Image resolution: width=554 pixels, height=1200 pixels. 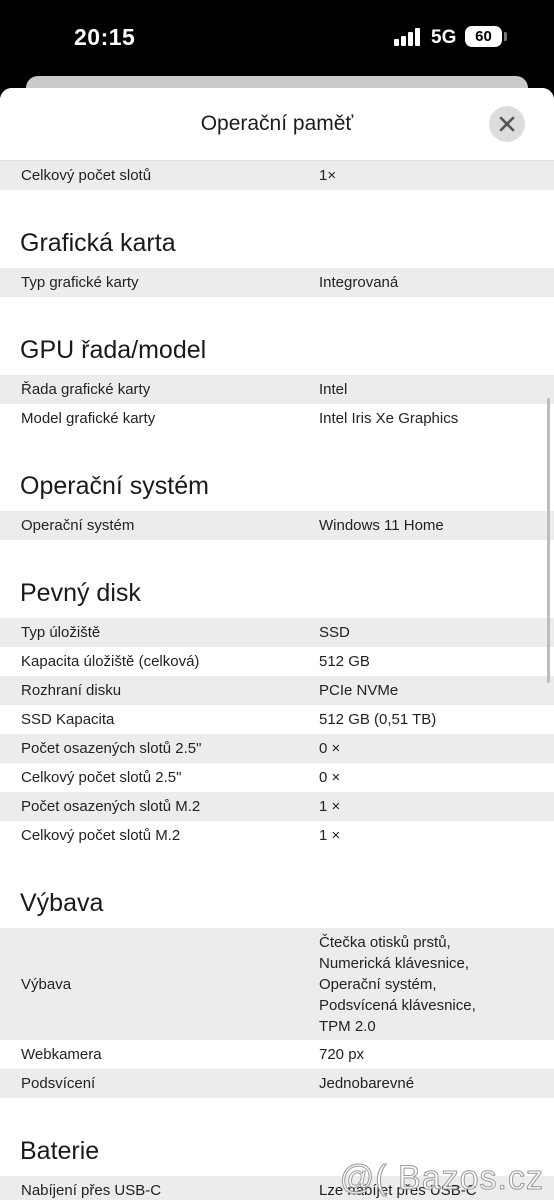 What do you see at coordinates (58, 1083) in the screenshot?
I see `spec-label: Podsvícení` at bounding box center [58, 1083].